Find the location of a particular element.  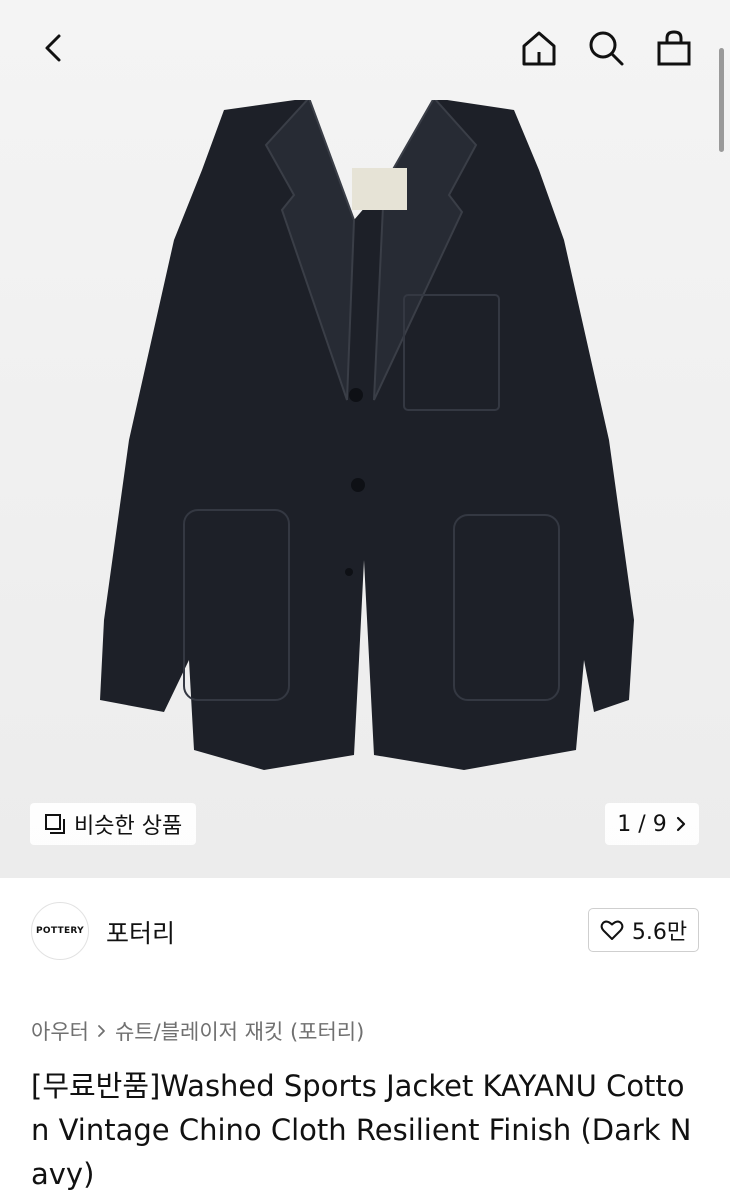

top-navigation-bar is located at coordinates (365, 48).